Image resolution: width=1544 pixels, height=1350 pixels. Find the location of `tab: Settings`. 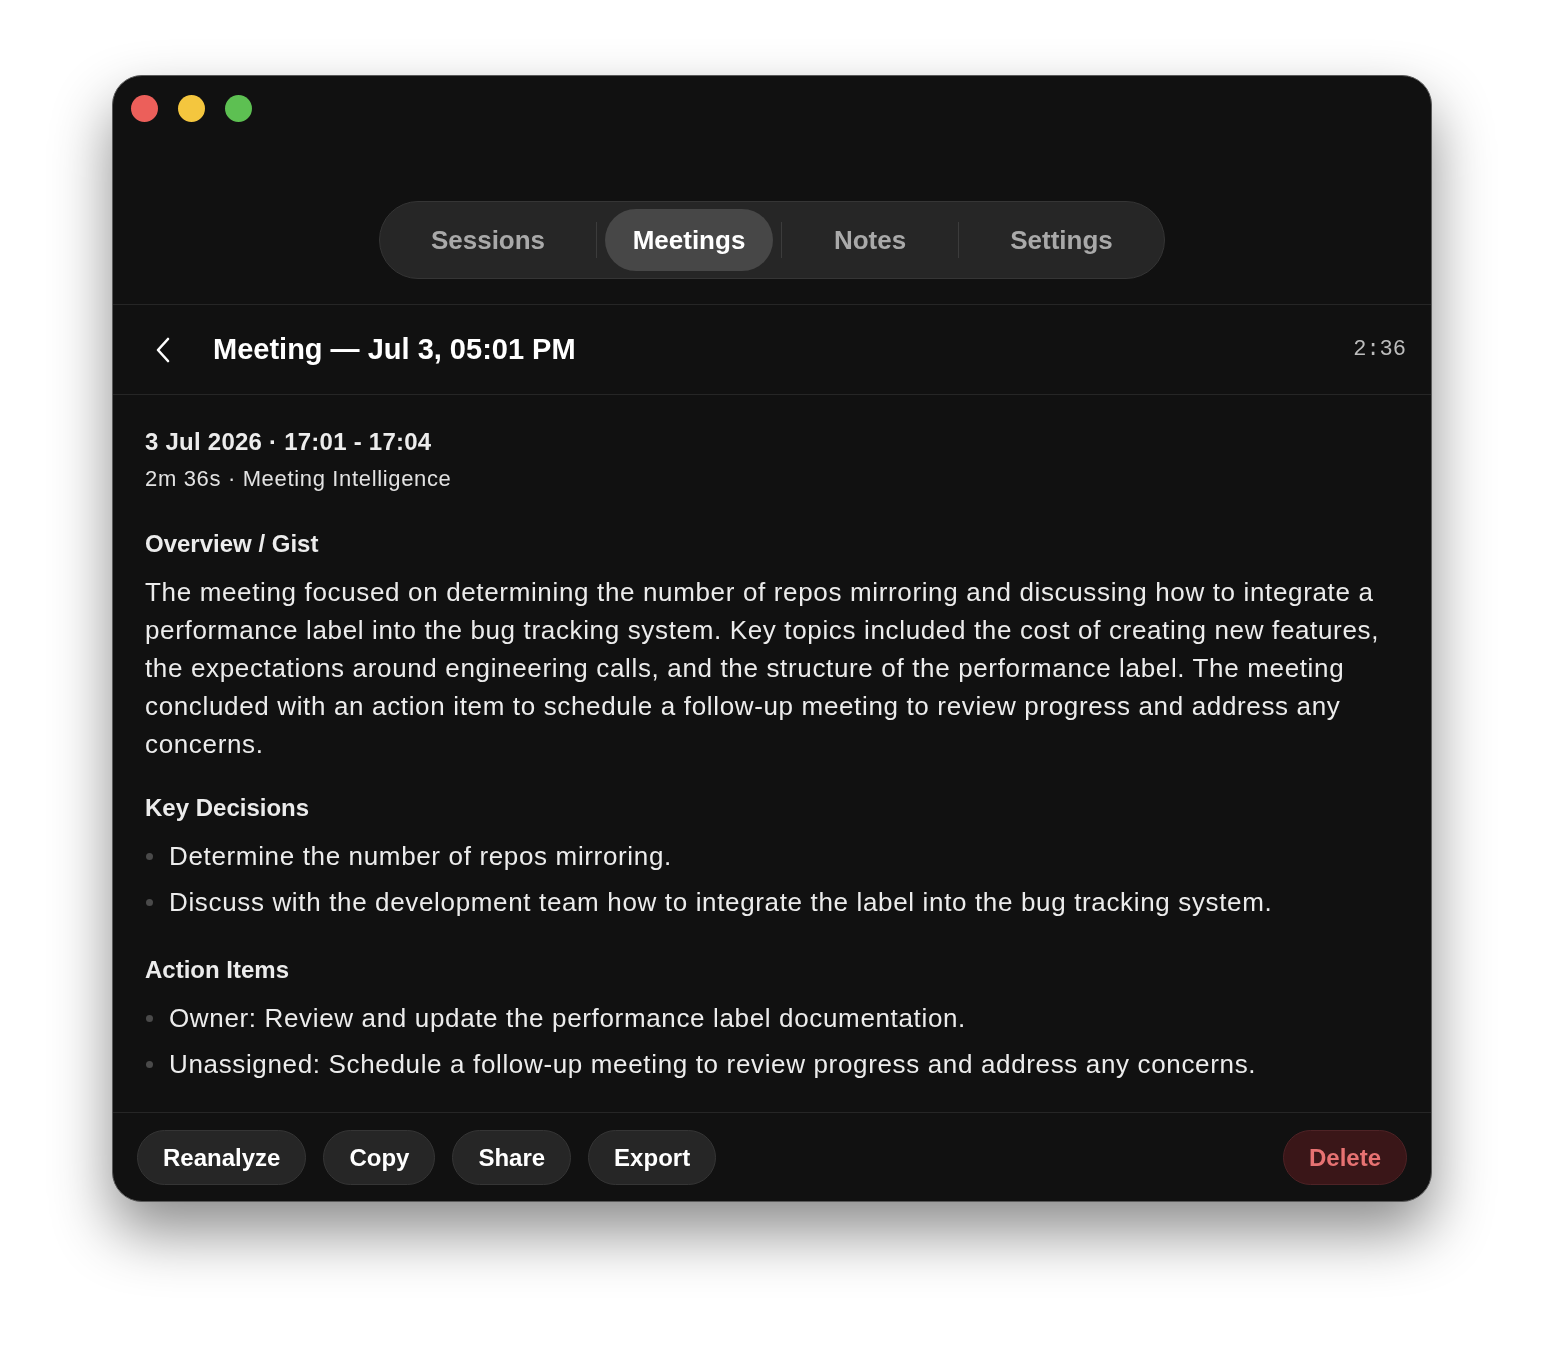

tab: Settings is located at coordinates (1061, 240).